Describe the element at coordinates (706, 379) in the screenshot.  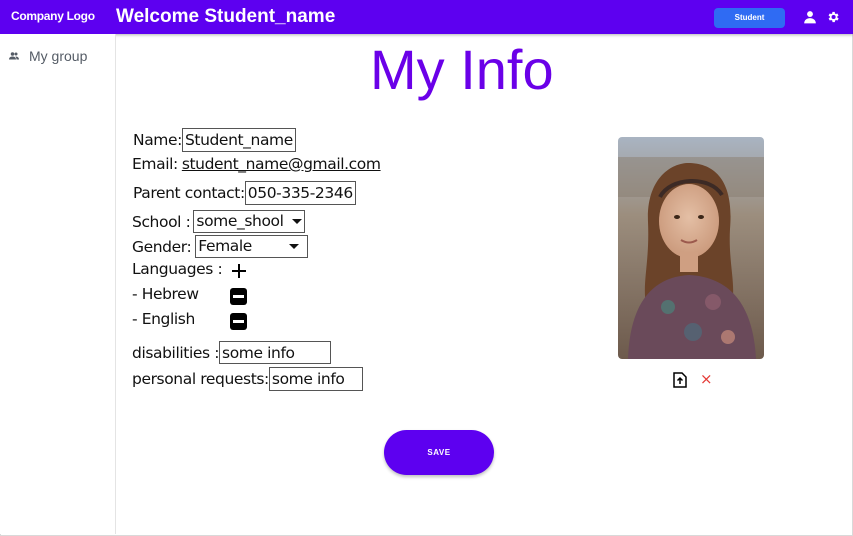
I see `remove-photo-close-icon: ×` at that location.